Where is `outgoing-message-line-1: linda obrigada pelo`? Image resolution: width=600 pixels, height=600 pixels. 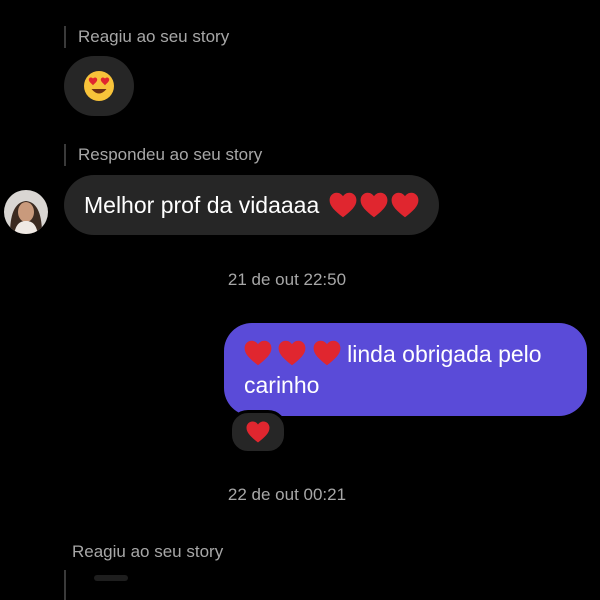 outgoing-message-line-1: linda obrigada pelo is located at coordinates (405, 354).